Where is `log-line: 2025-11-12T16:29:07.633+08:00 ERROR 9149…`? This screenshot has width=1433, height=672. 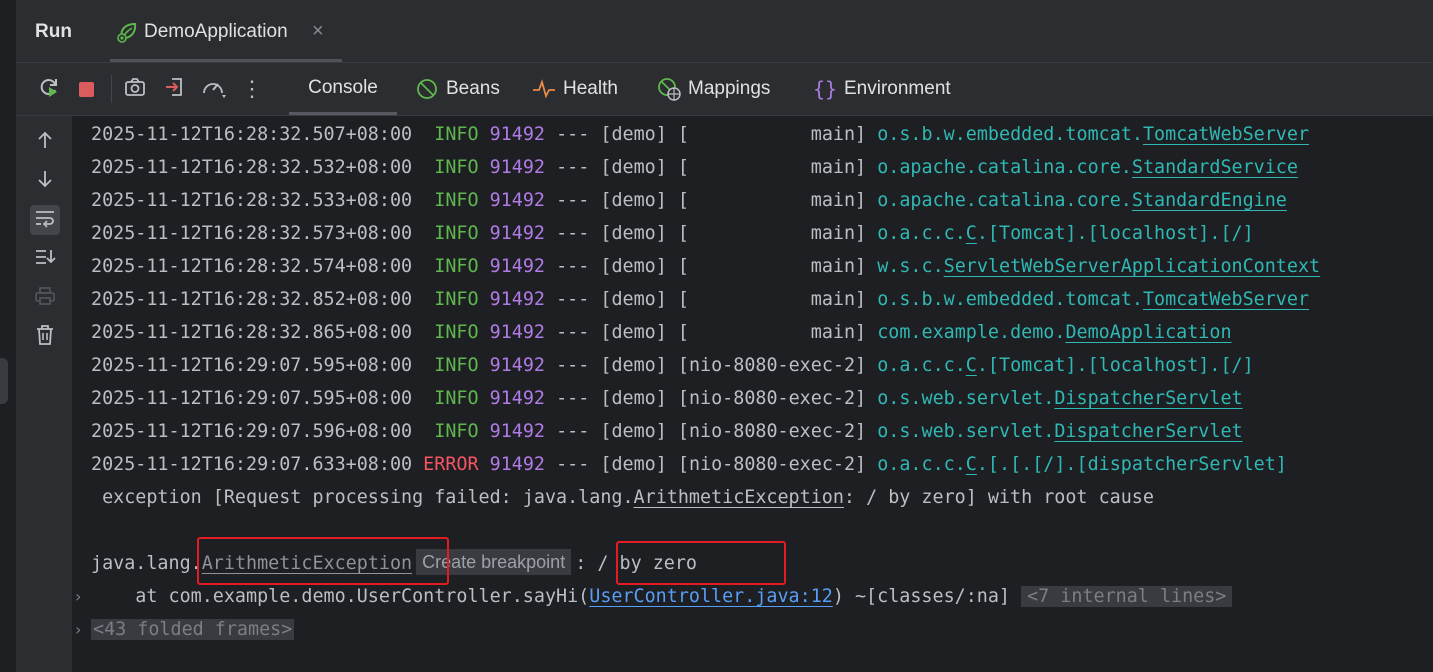
log-line: 2025-11-12T16:29:07.633+08:00 ERROR 9149… is located at coordinates (689, 464).